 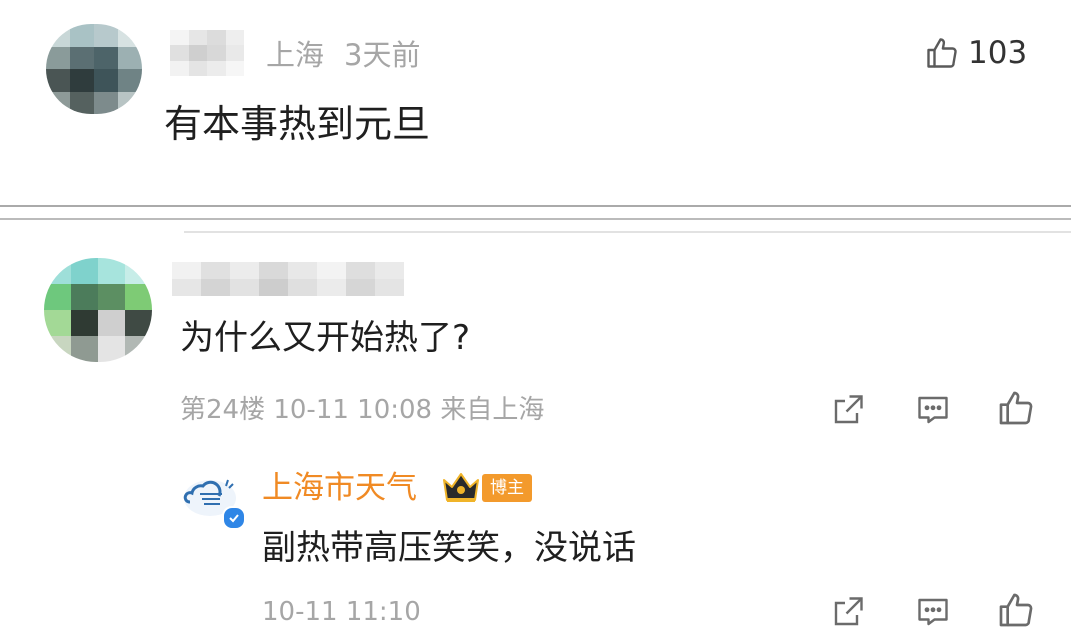 What do you see at coordinates (461, 488) in the screenshot?
I see `crown-icon` at bounding box center [461, 488].